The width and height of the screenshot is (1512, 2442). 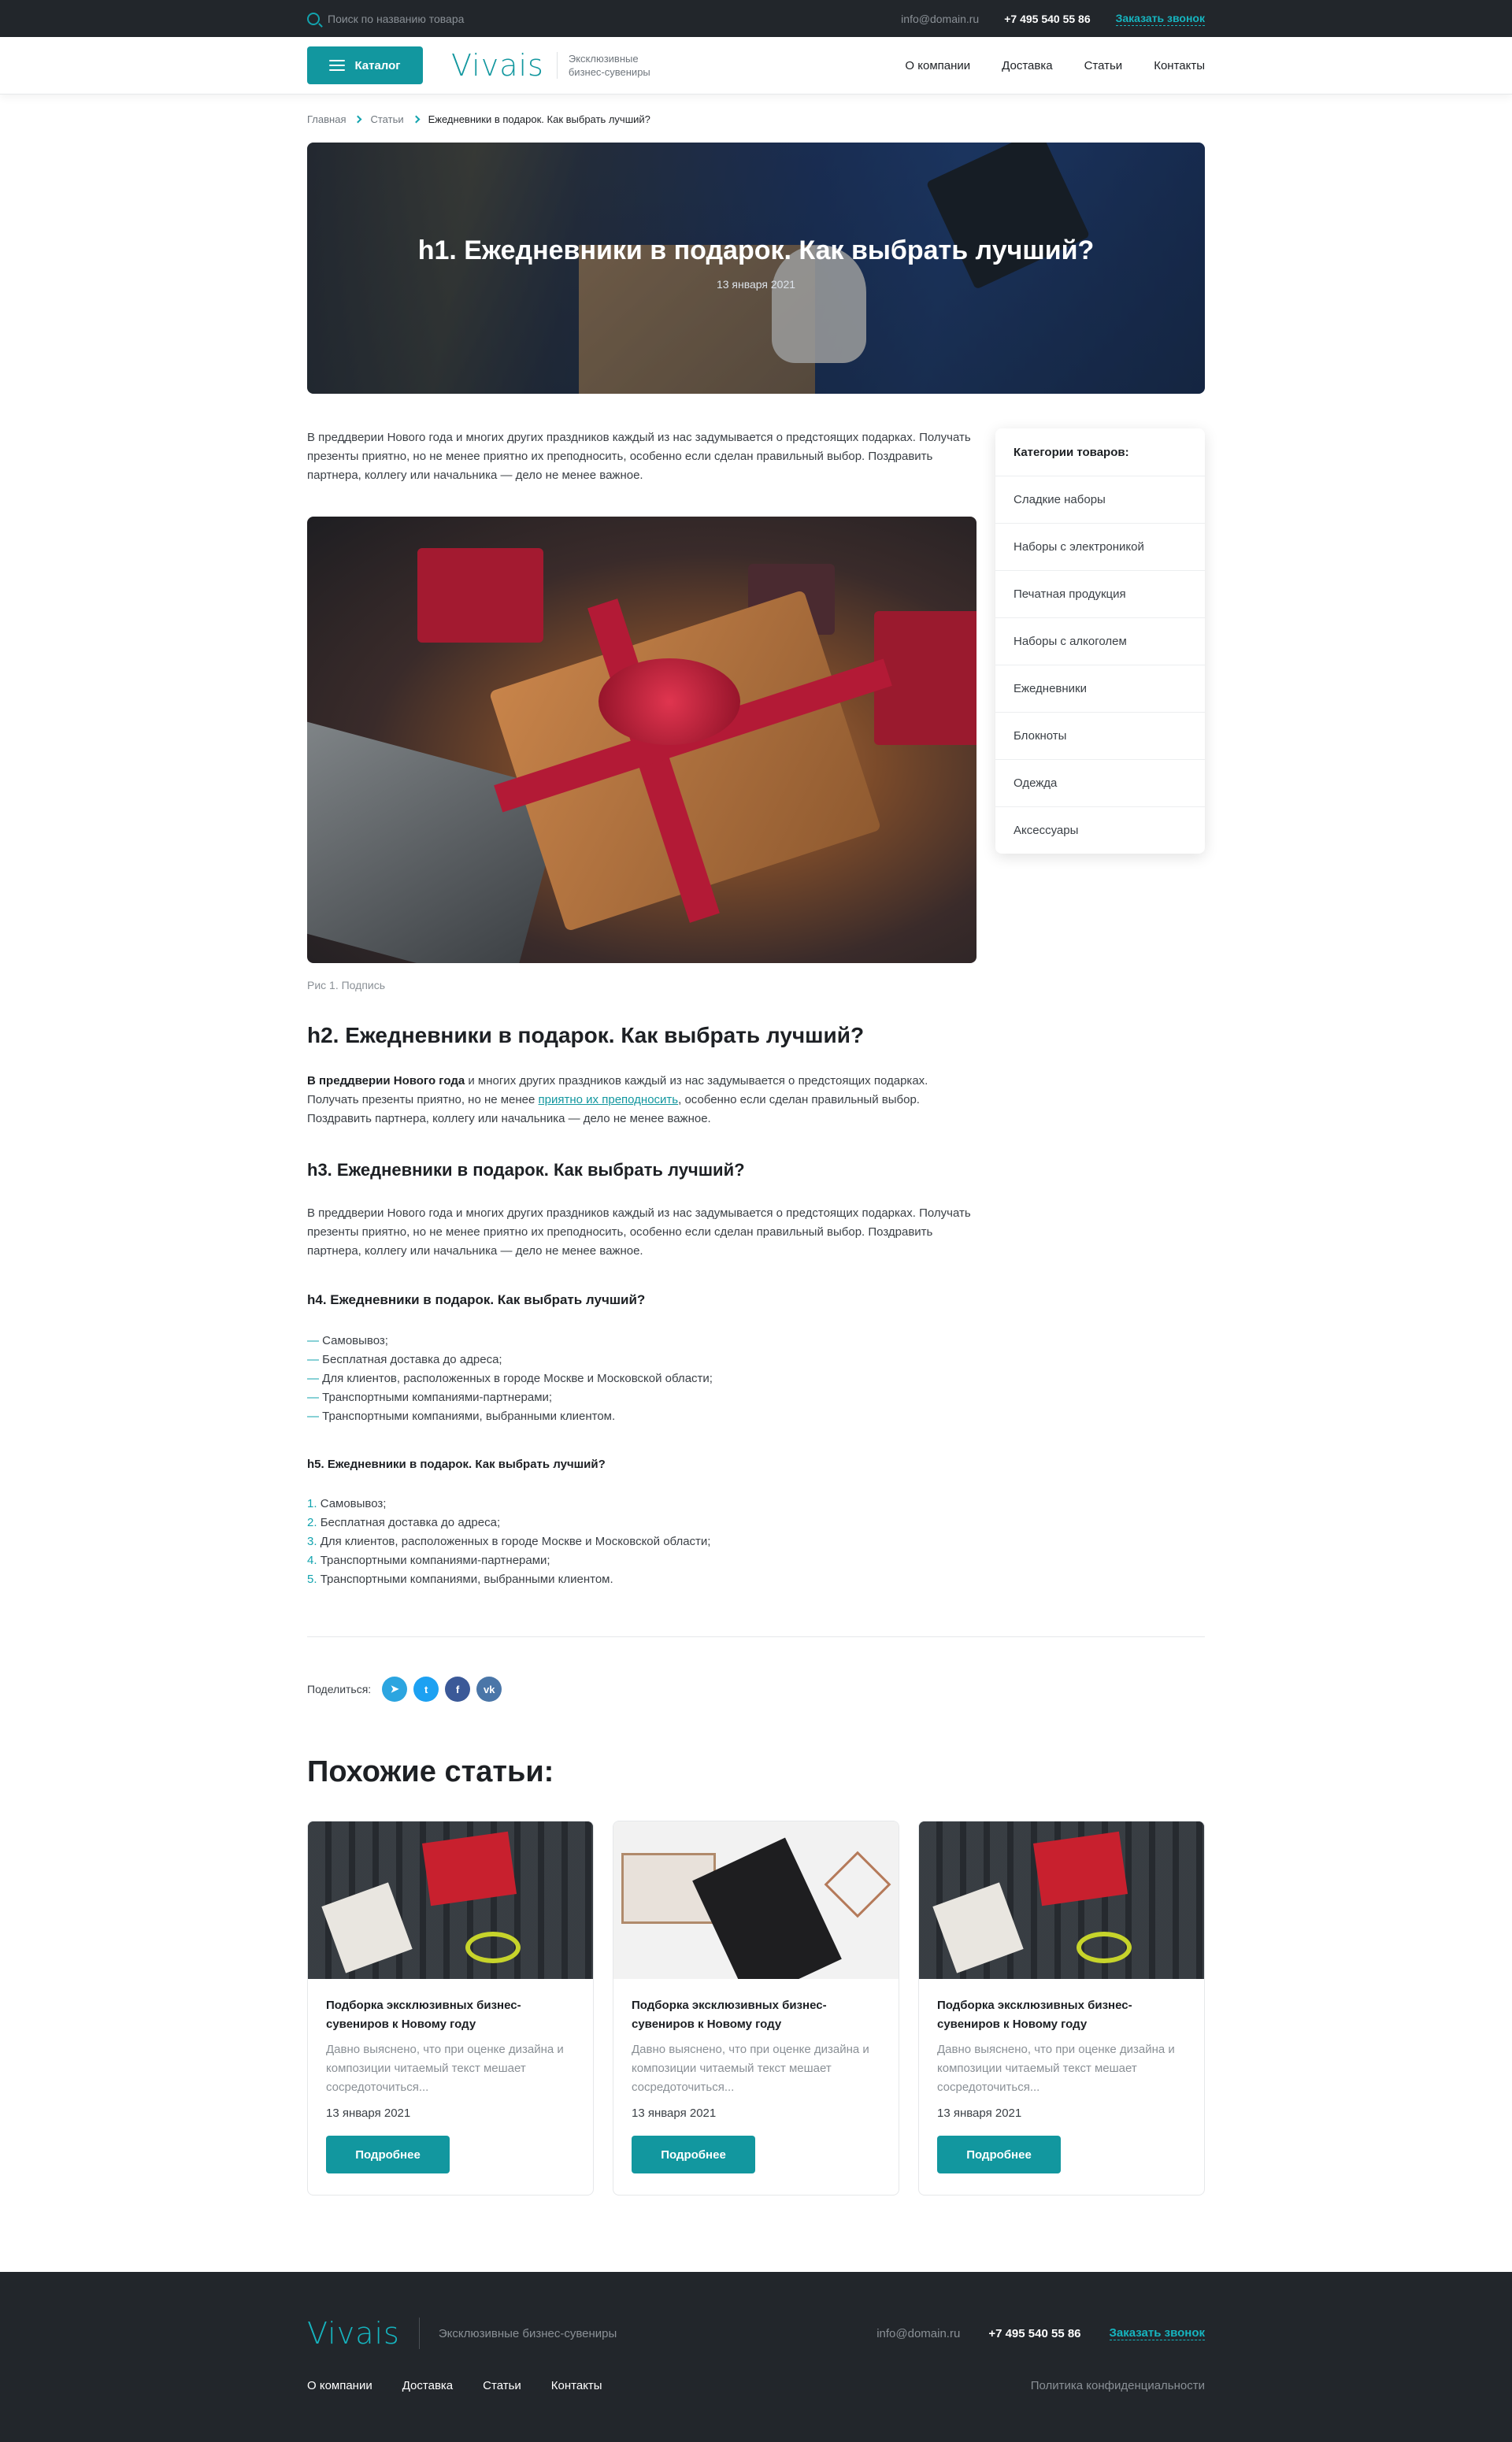 I want to click on list-item: — Бесплатная доставка до адреса;, so click(x=404, y=1359).